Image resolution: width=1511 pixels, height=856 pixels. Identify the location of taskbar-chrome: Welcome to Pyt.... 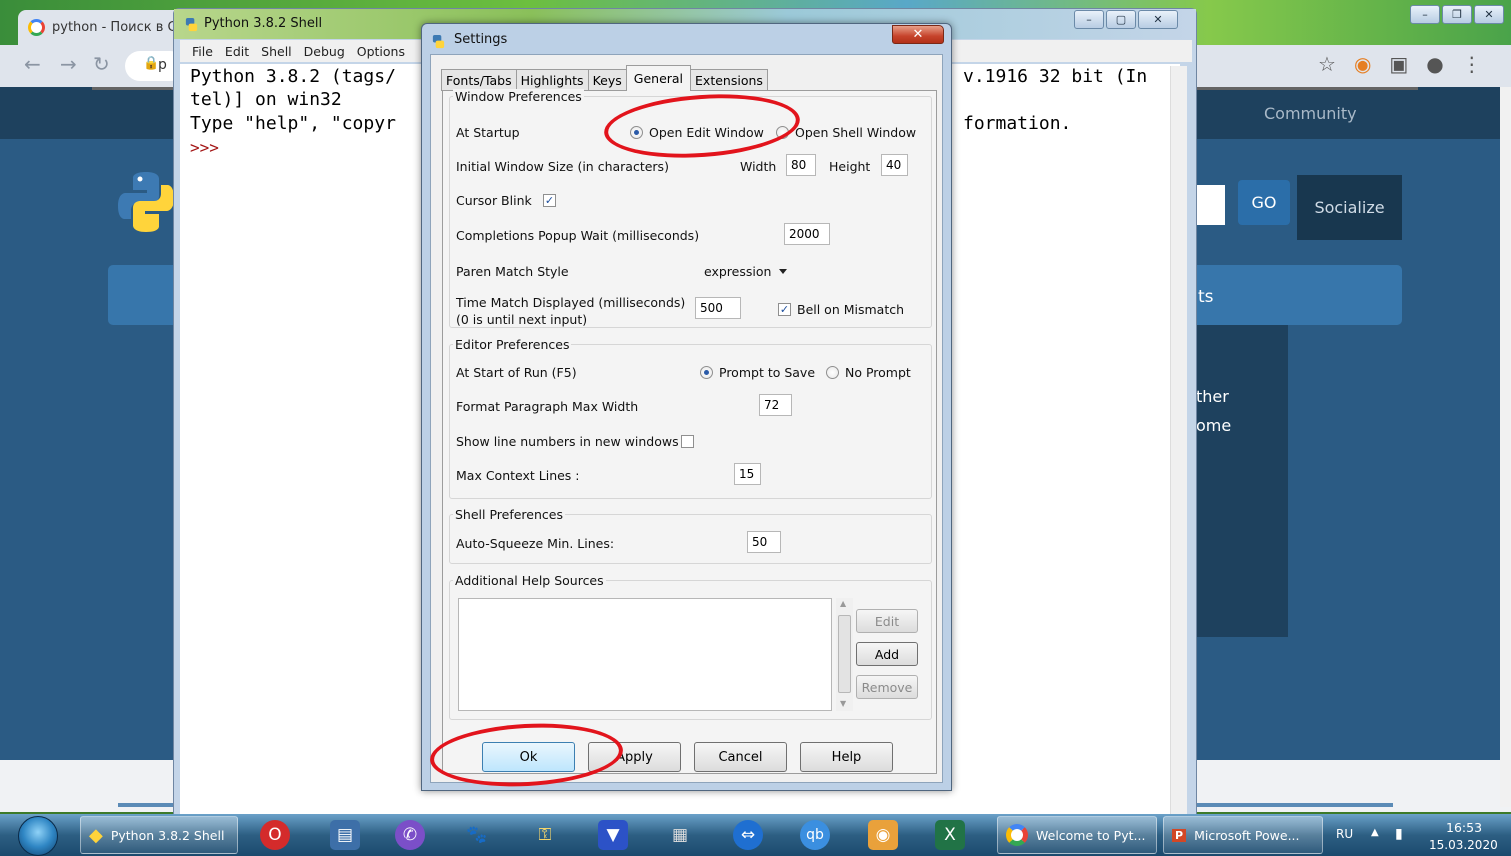
(1077, 835).